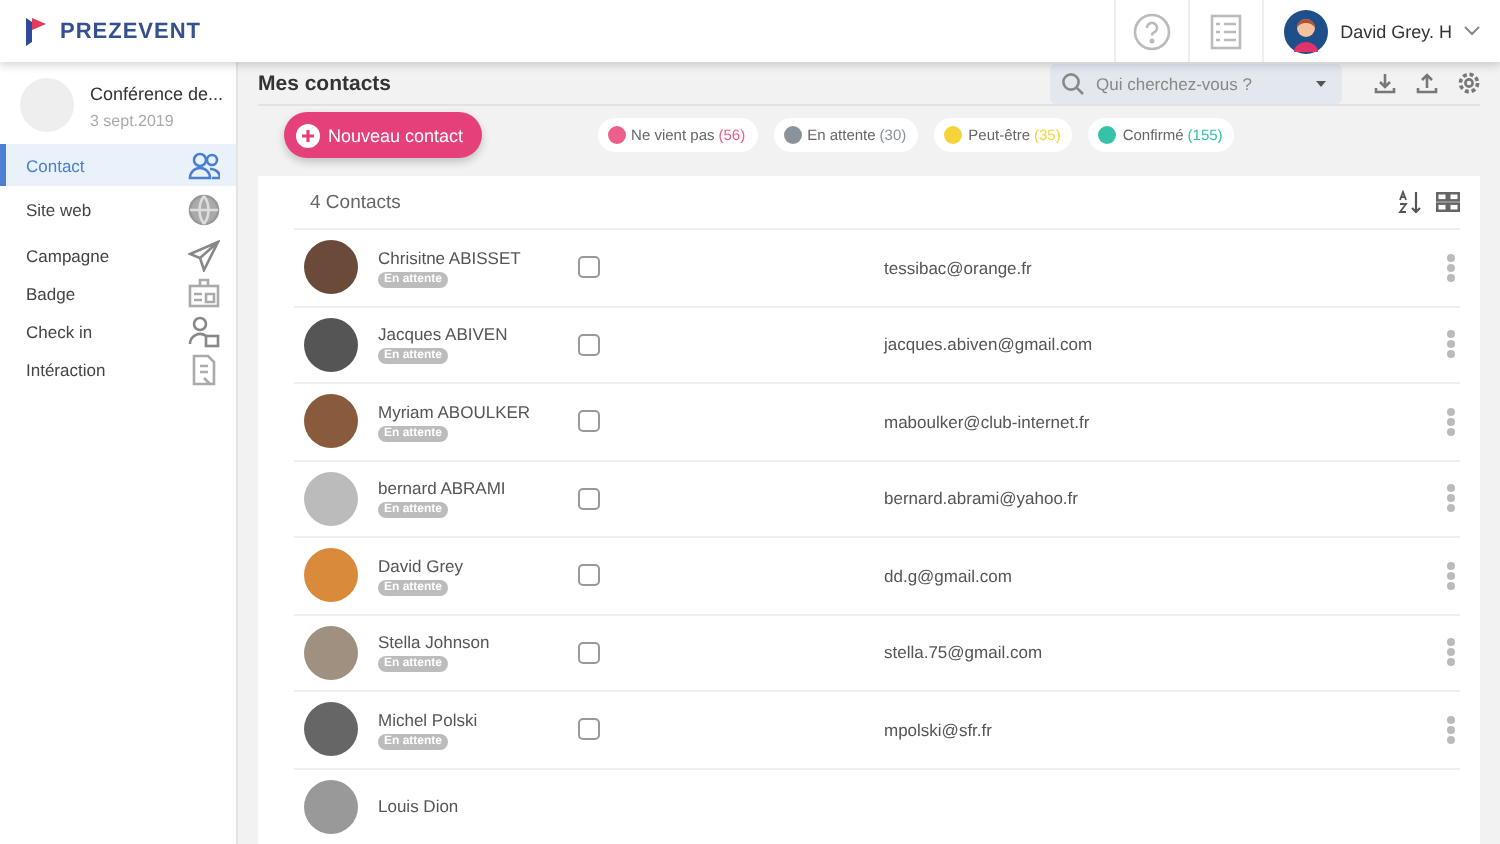 Image resolution: width=1500 pixels, height=844 pixels. What do you see at coordinates (1226, 31) in the screenshot?
I see `checklist-icon` at bounding box center [1226, 31].